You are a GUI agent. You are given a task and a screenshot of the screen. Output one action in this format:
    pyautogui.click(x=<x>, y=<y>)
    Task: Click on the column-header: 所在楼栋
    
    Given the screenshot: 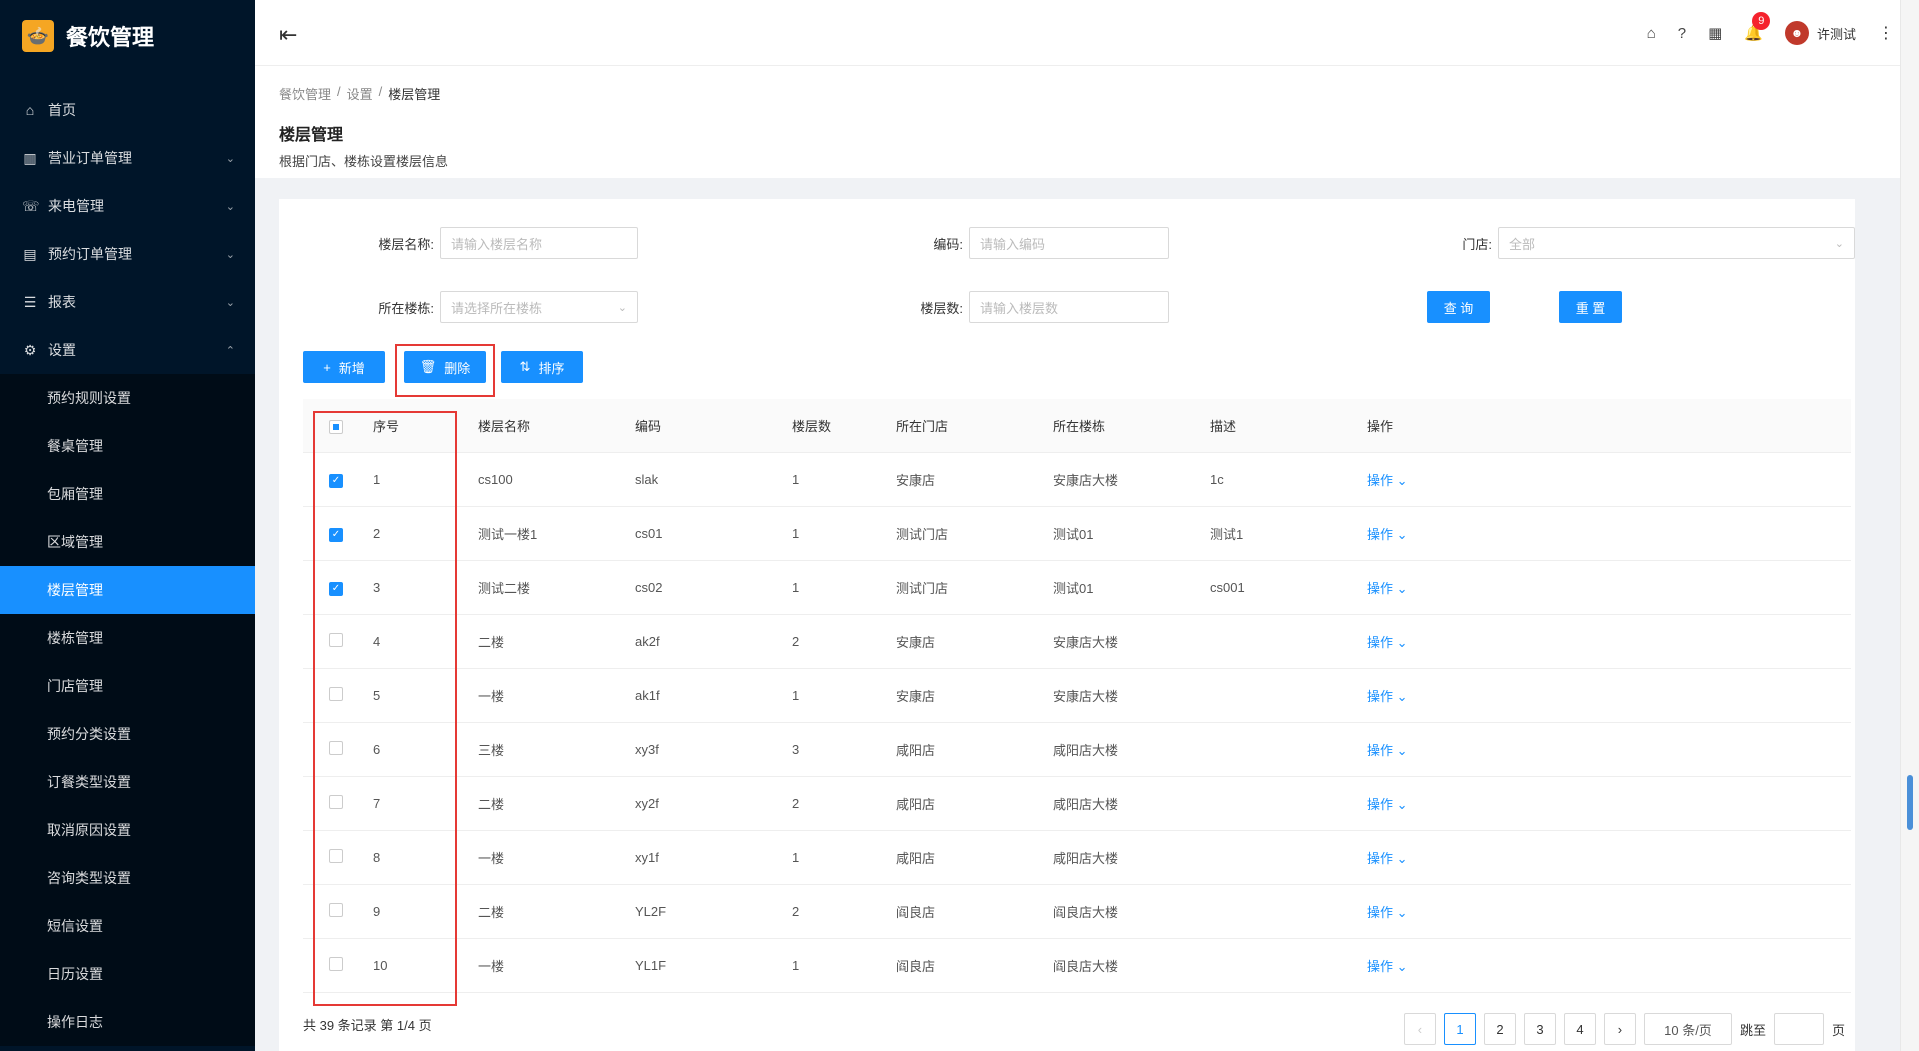 What is the action you would take?
    pyautogui.click(x=1079, y=426)
    